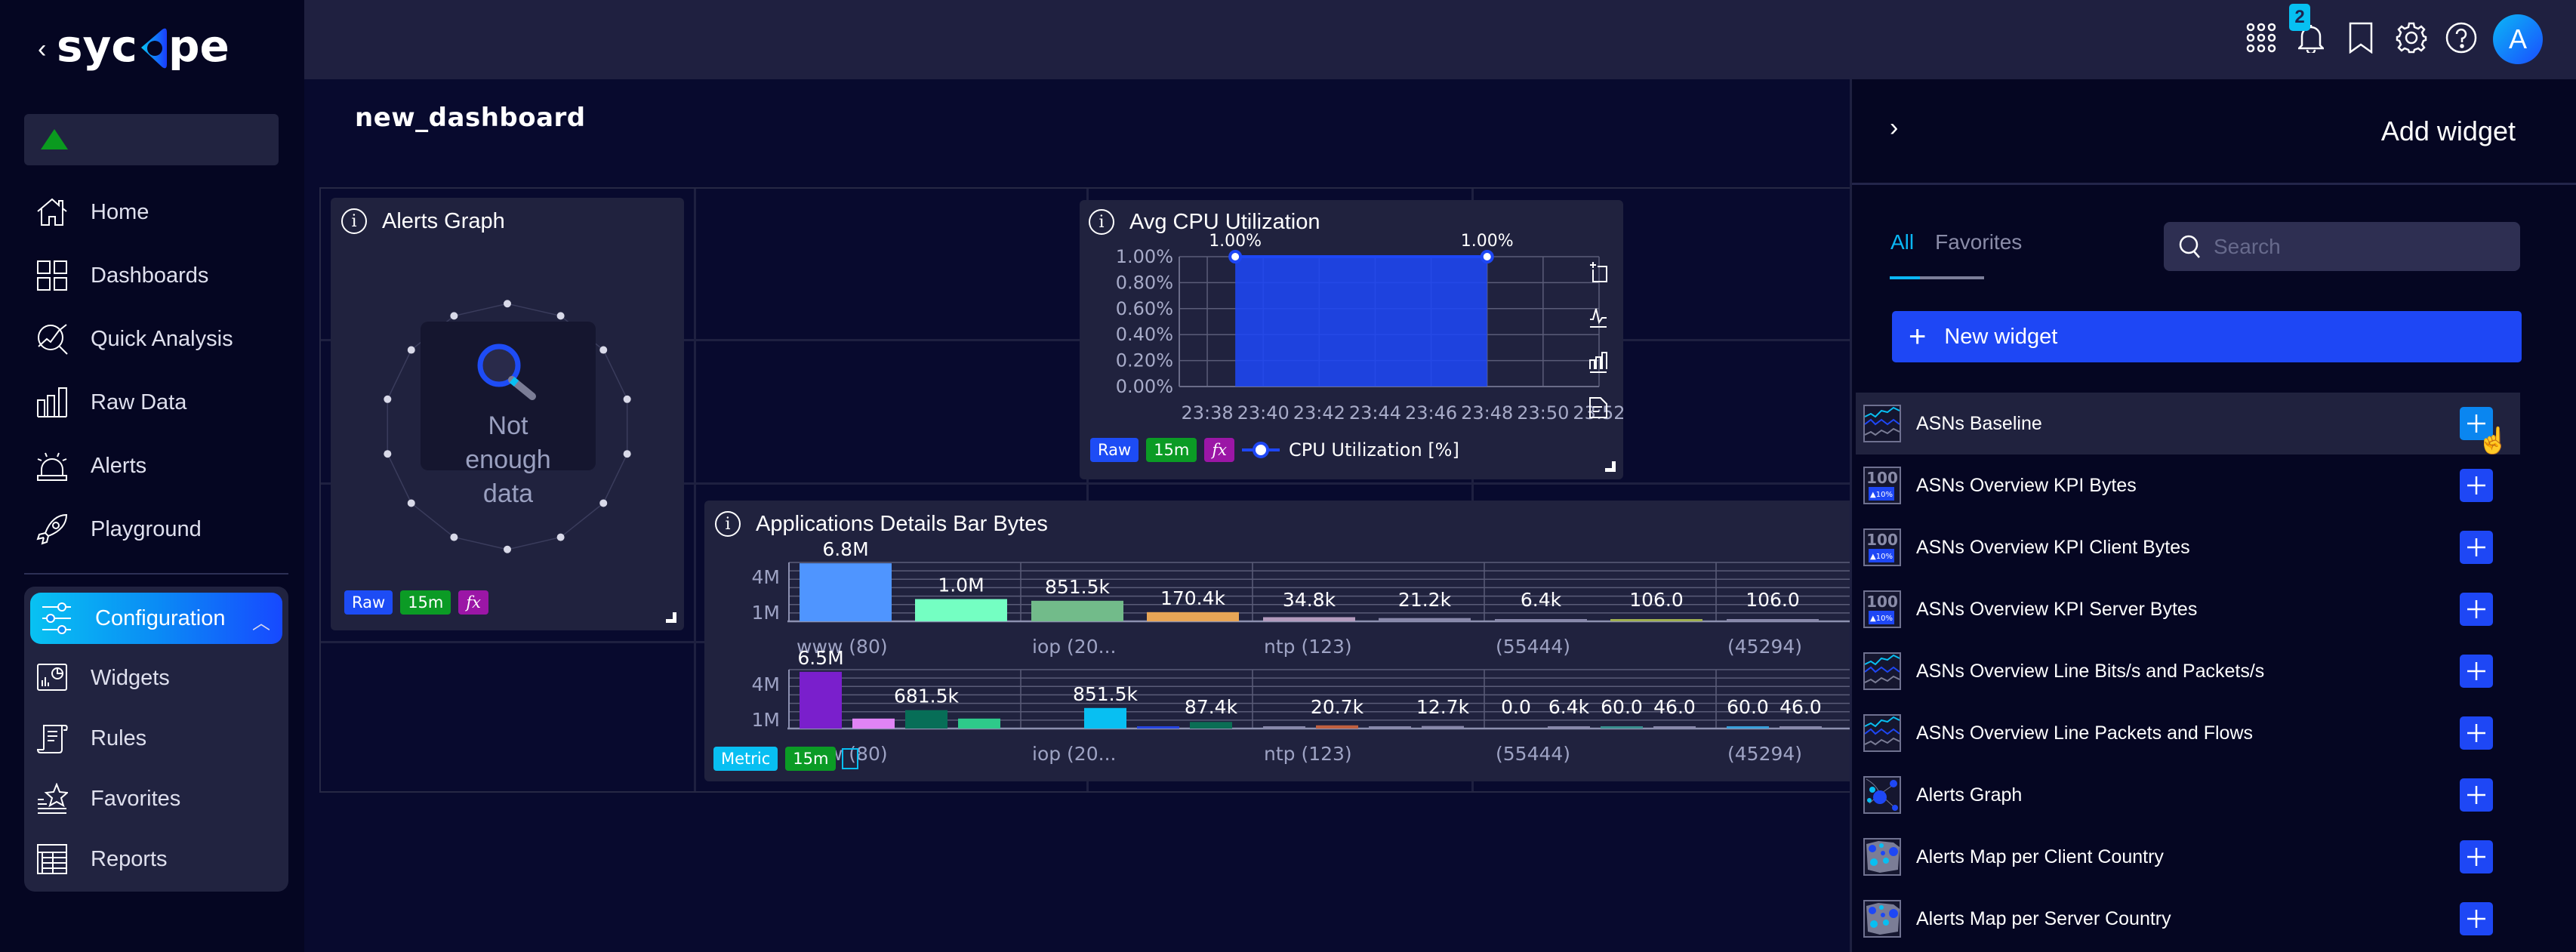  I want to click on avatar: A, so click(2518, 39).